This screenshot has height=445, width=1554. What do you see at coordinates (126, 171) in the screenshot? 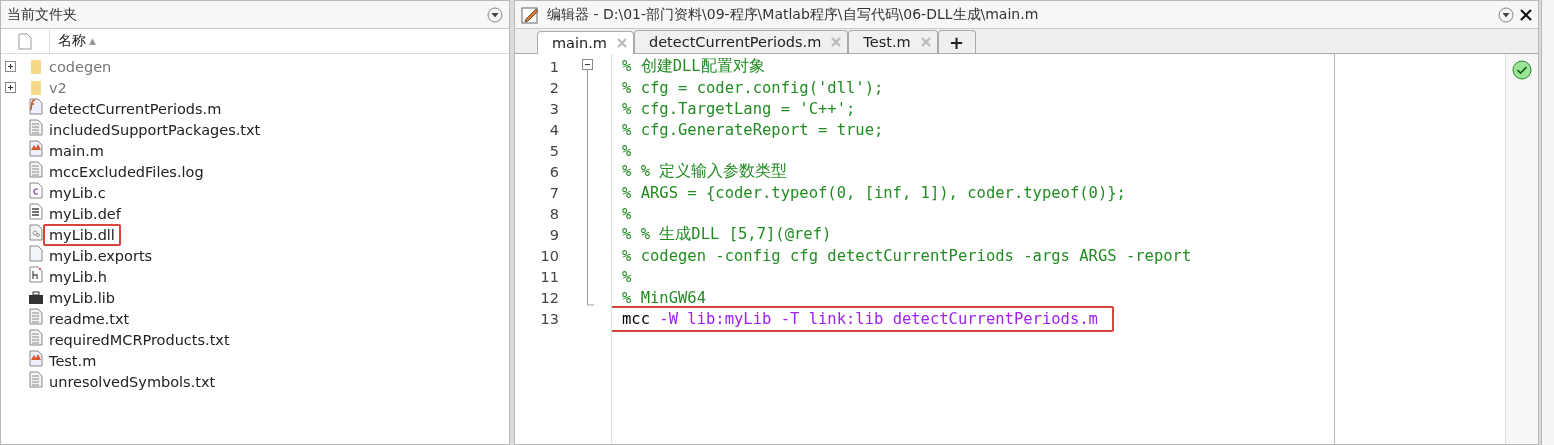
I see `file-item: mccExcludedFiles.log` at bounding box center [126, 171].